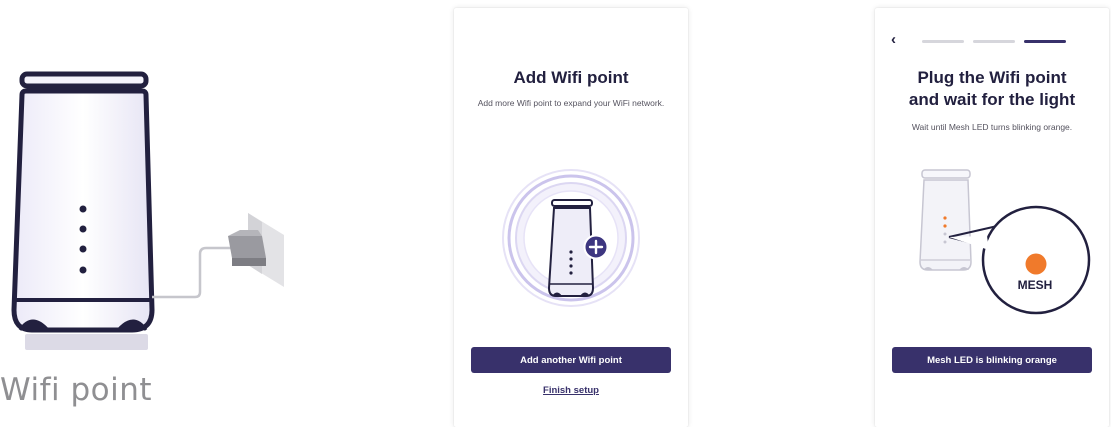  What do you see at coordinates (571, 77) in the screenshot?
I see `page-title: Add Wifi point` at bounding box center [571, 77].